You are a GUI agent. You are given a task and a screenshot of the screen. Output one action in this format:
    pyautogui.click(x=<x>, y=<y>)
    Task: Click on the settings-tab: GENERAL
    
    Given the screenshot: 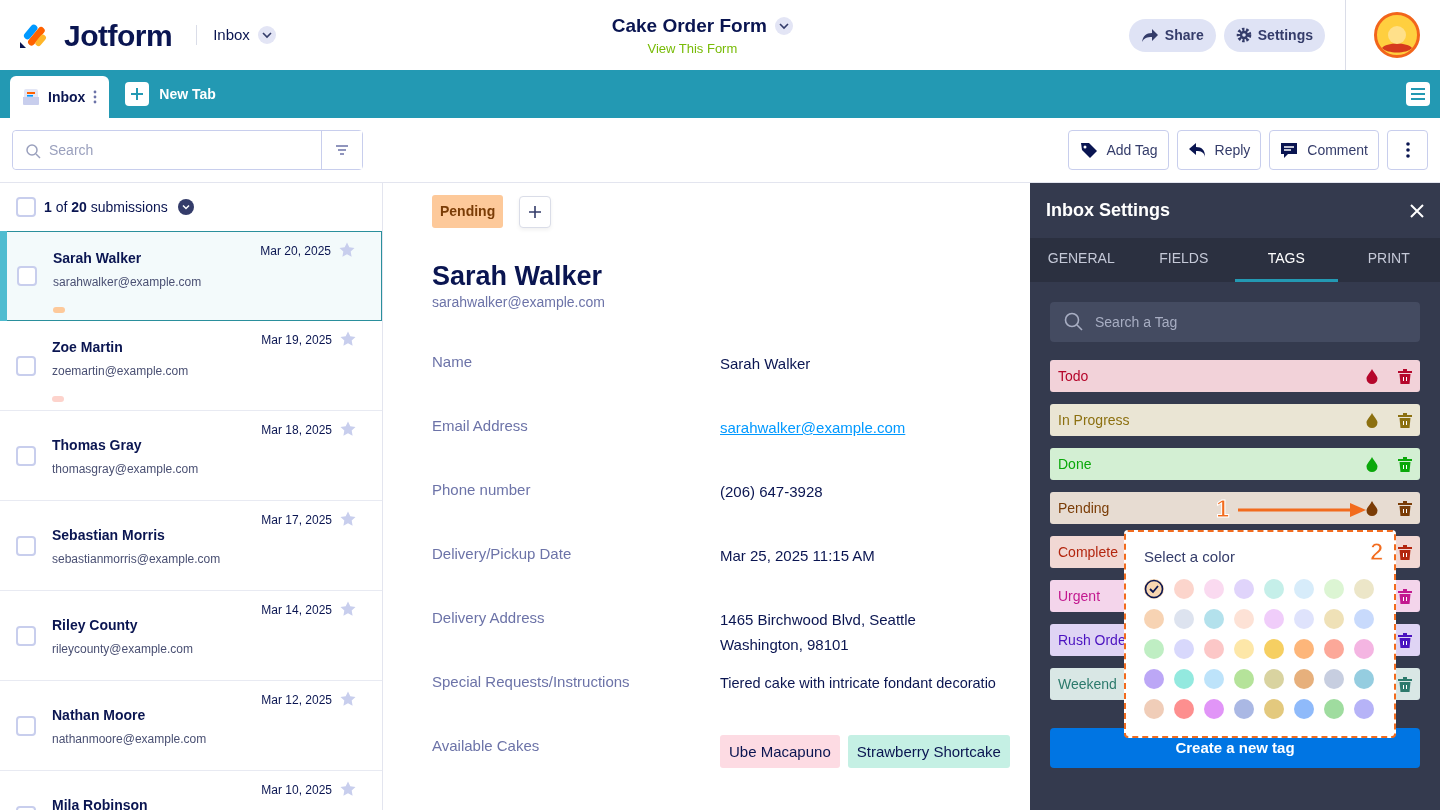 What is the action you would take?
    pyautogui.click(x=1081, y=260)
    